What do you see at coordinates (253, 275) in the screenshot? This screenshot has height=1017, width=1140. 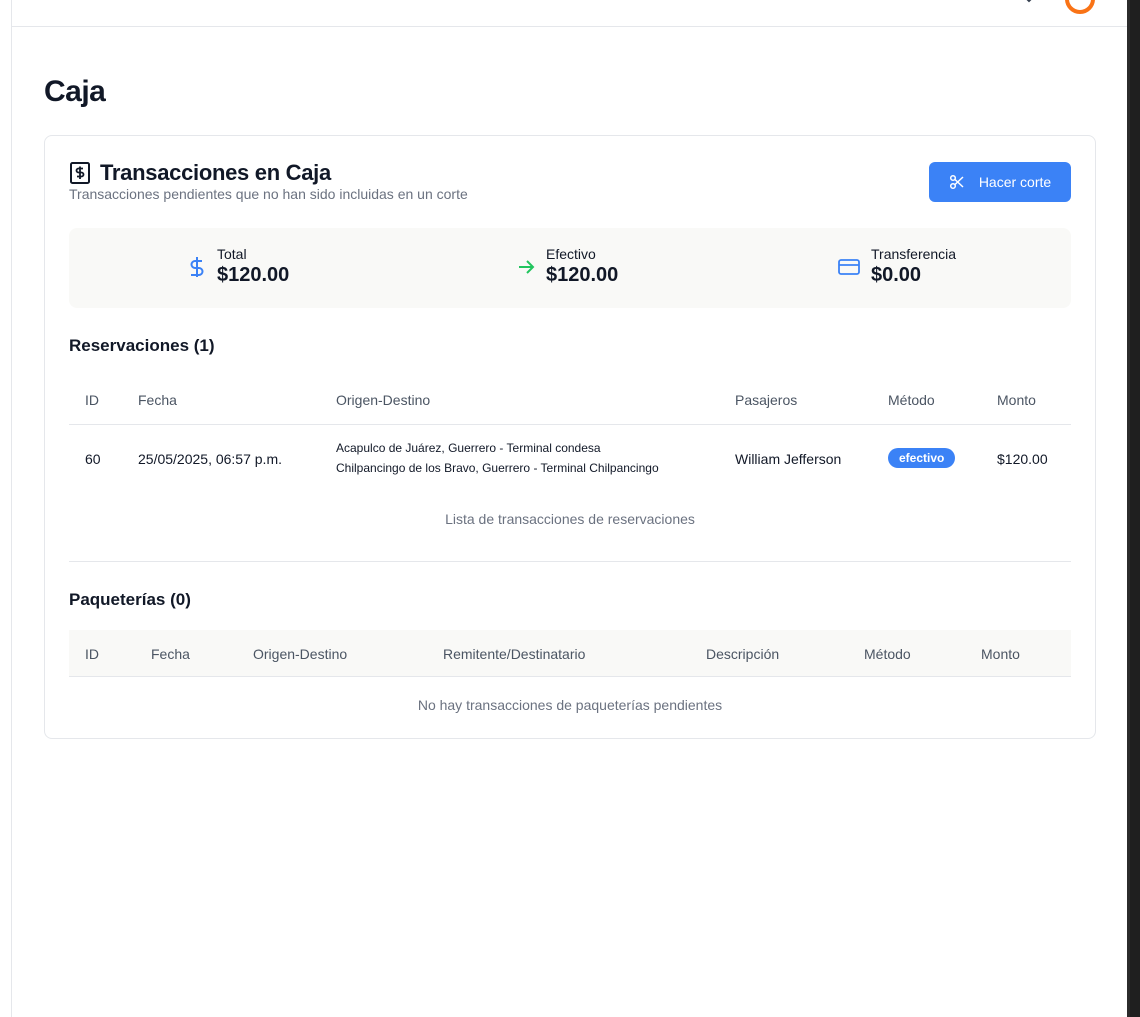 I see `stat-total-value: $120.00` at bounding box center [253, 275].